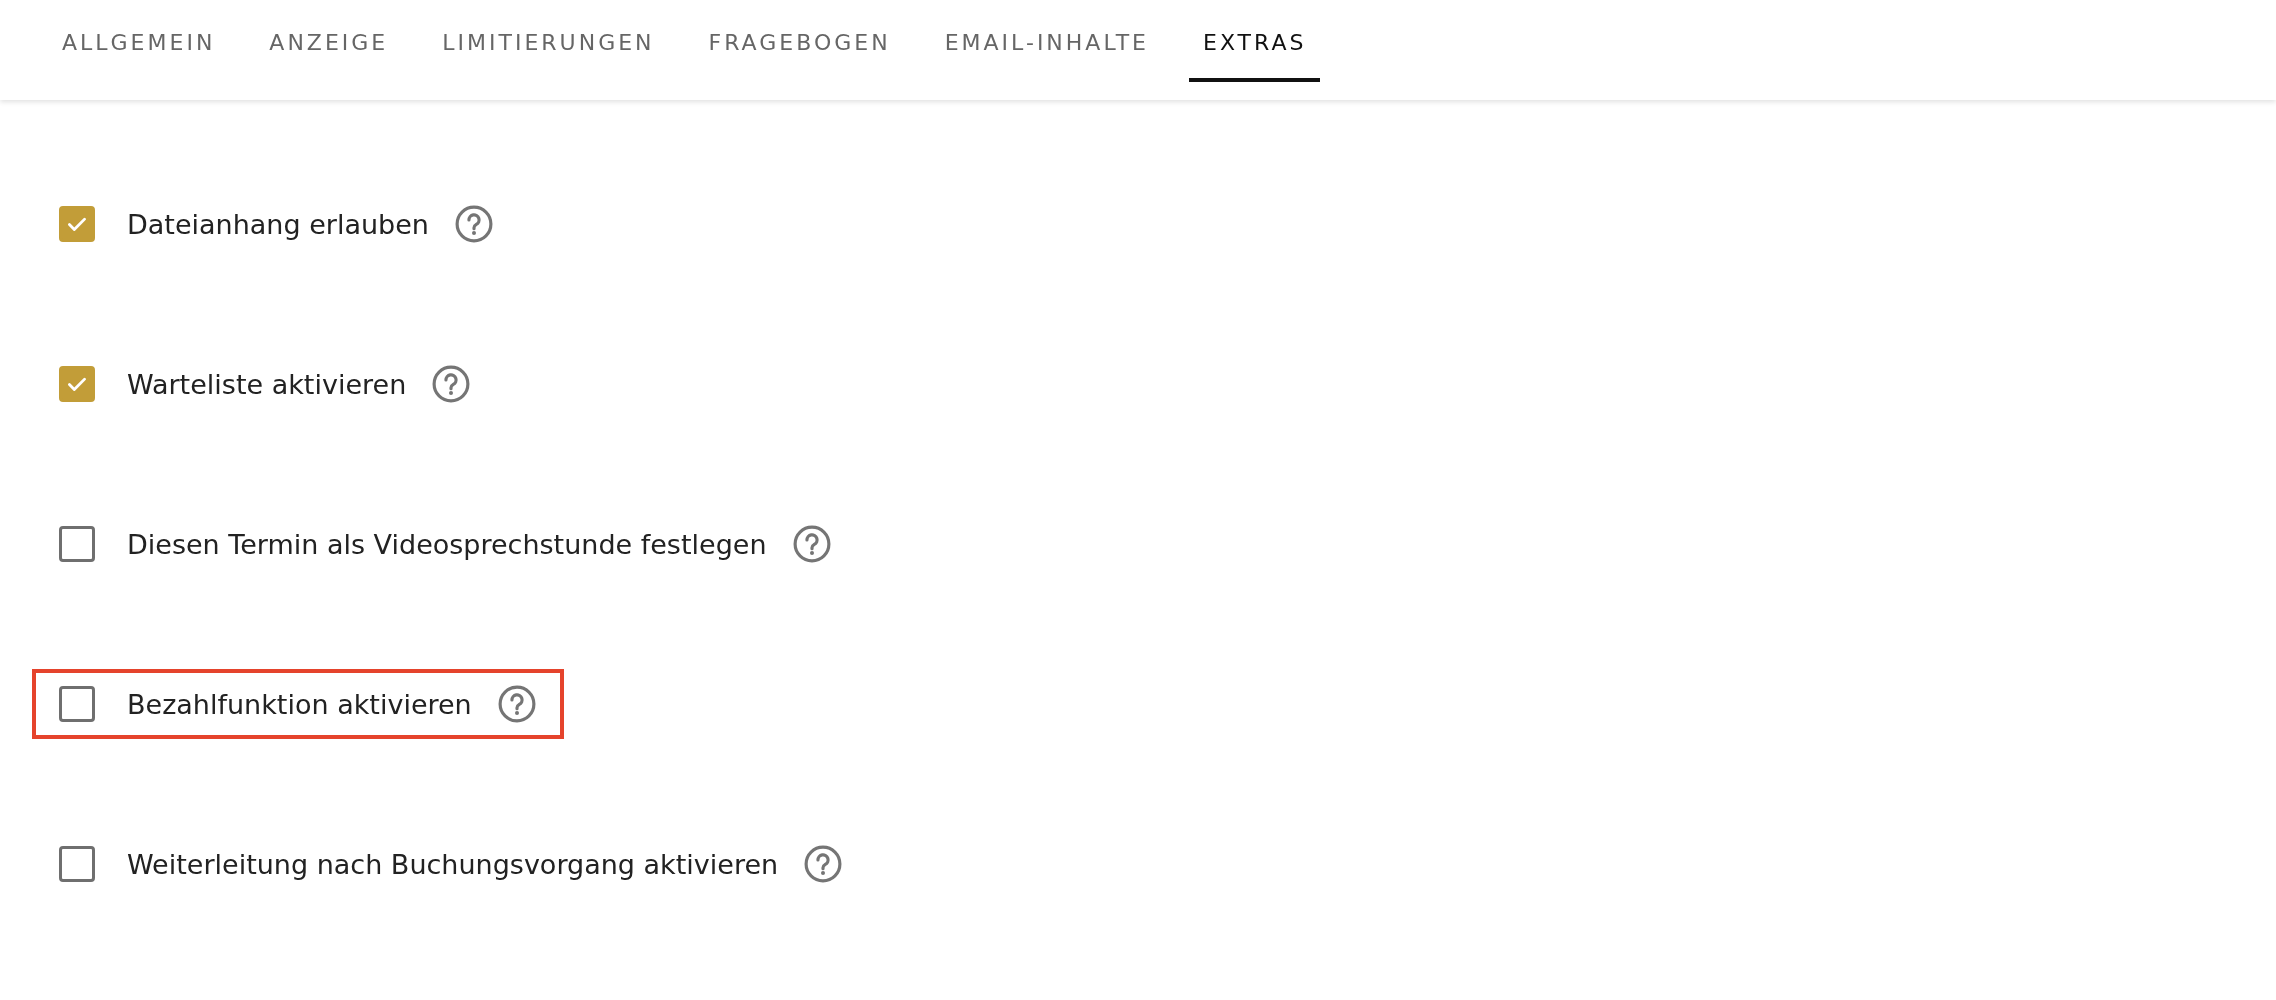 The width and height of the screenshot is (2276, 1000). I want to click on tab: FRAGEBOGEN, so click(799, 41).